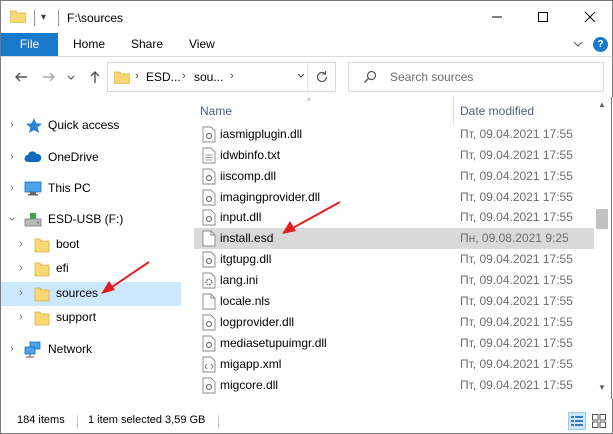 Image resolution: width=613 pixels, height=434 pixels. Describe the element at coordinates (216, 111) in the screenshot. I see `column-name: Name` at that location.